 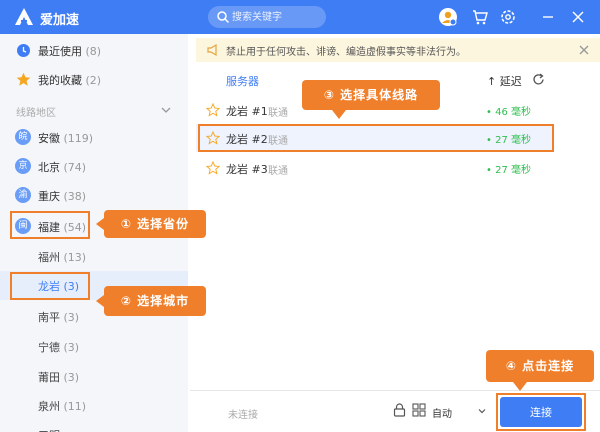 I want to click on sidebar-province-chongqing: 渝 重庆 (38), so click(x=94, y=195).